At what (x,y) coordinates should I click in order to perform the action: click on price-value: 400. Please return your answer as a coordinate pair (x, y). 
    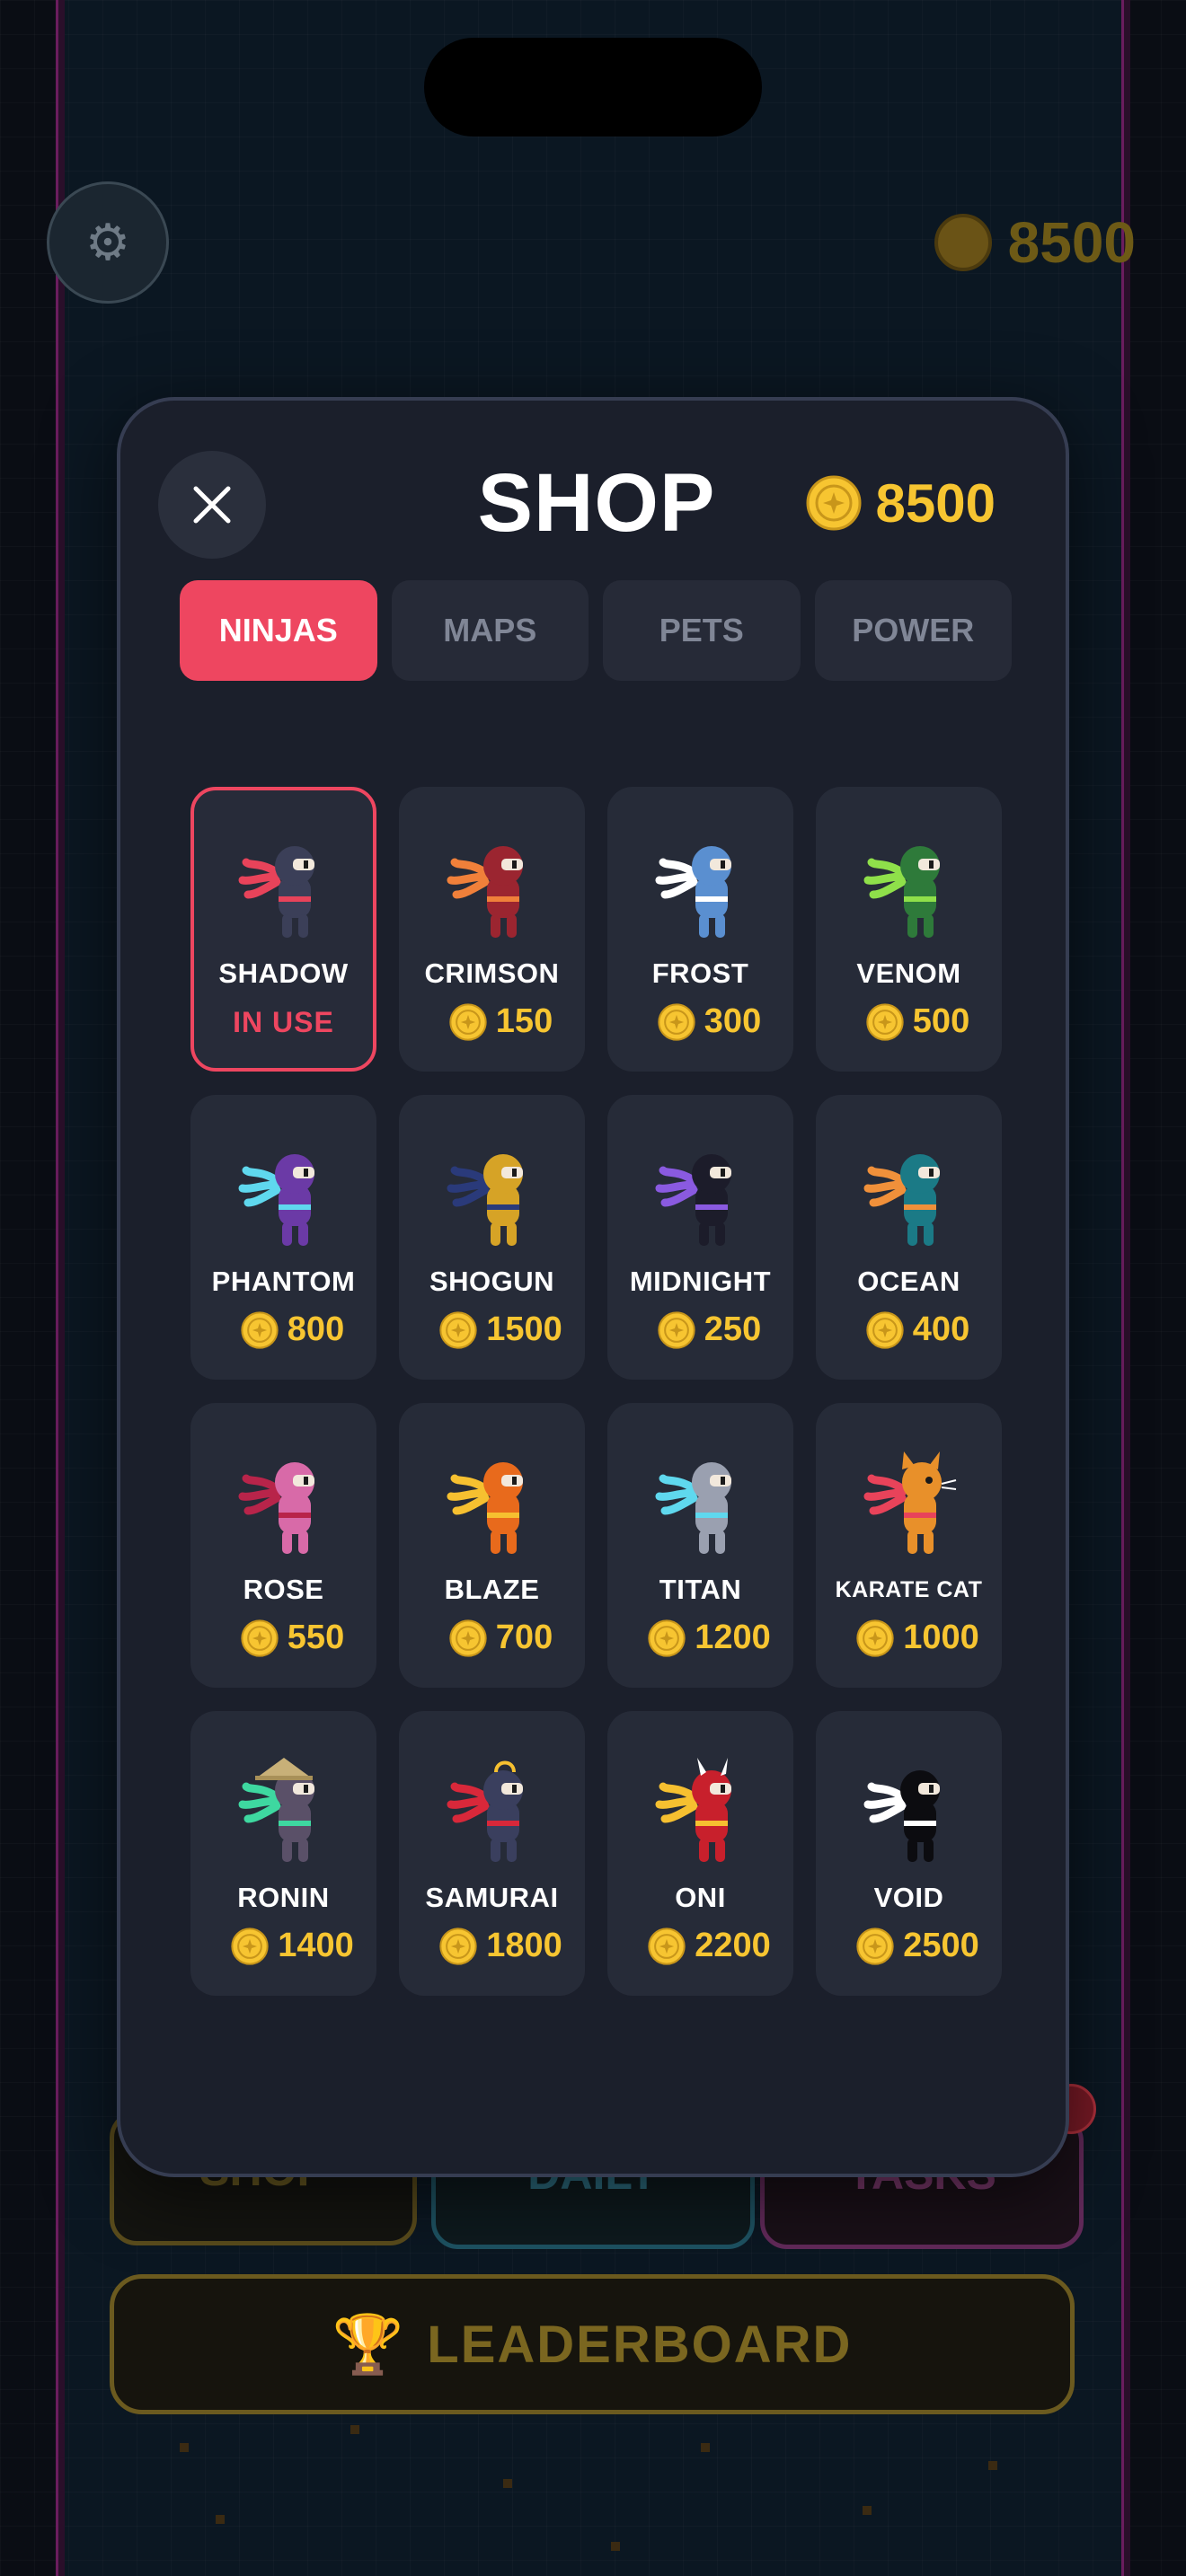
    Looking at the image, I should click on (941, 1329).